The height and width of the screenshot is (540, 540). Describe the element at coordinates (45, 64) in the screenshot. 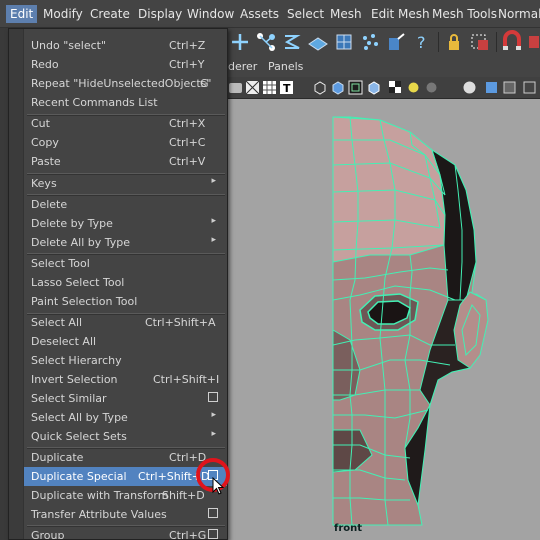

I see `menu-item-label: Redo` at that location.